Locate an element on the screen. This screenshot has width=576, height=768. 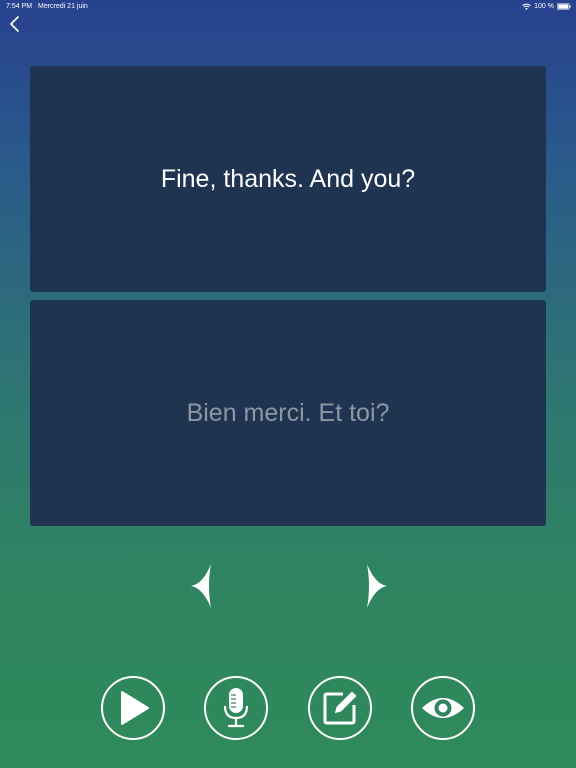
previous-card-button is located at coordinates (201, 586).